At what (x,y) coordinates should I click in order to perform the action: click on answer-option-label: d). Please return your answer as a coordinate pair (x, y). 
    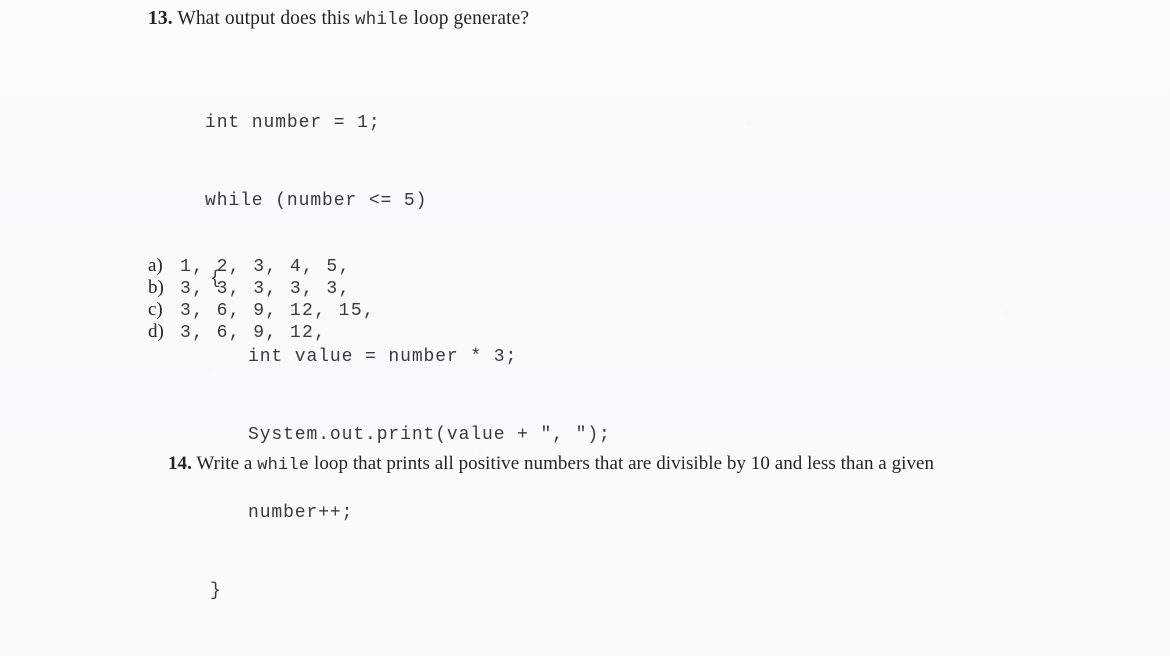
    Looking at the image, I should click on (156, 331).